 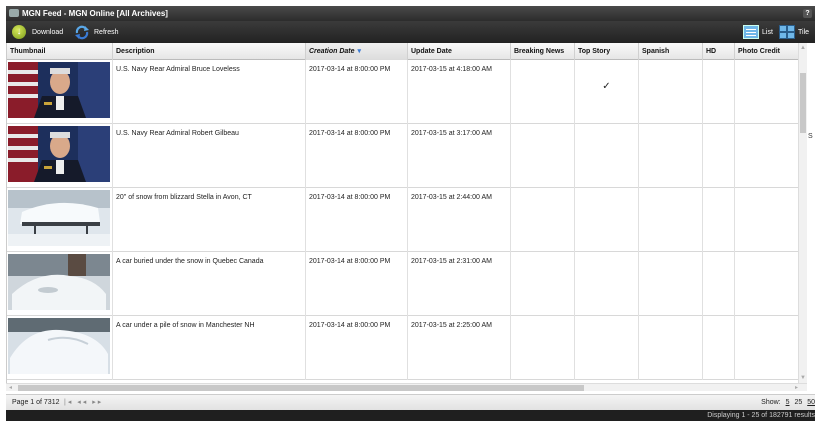 What do you see at coordinates (811, 402) in the screenshot?
I see `page-size-option: 50` at bounding box center [811, 402].